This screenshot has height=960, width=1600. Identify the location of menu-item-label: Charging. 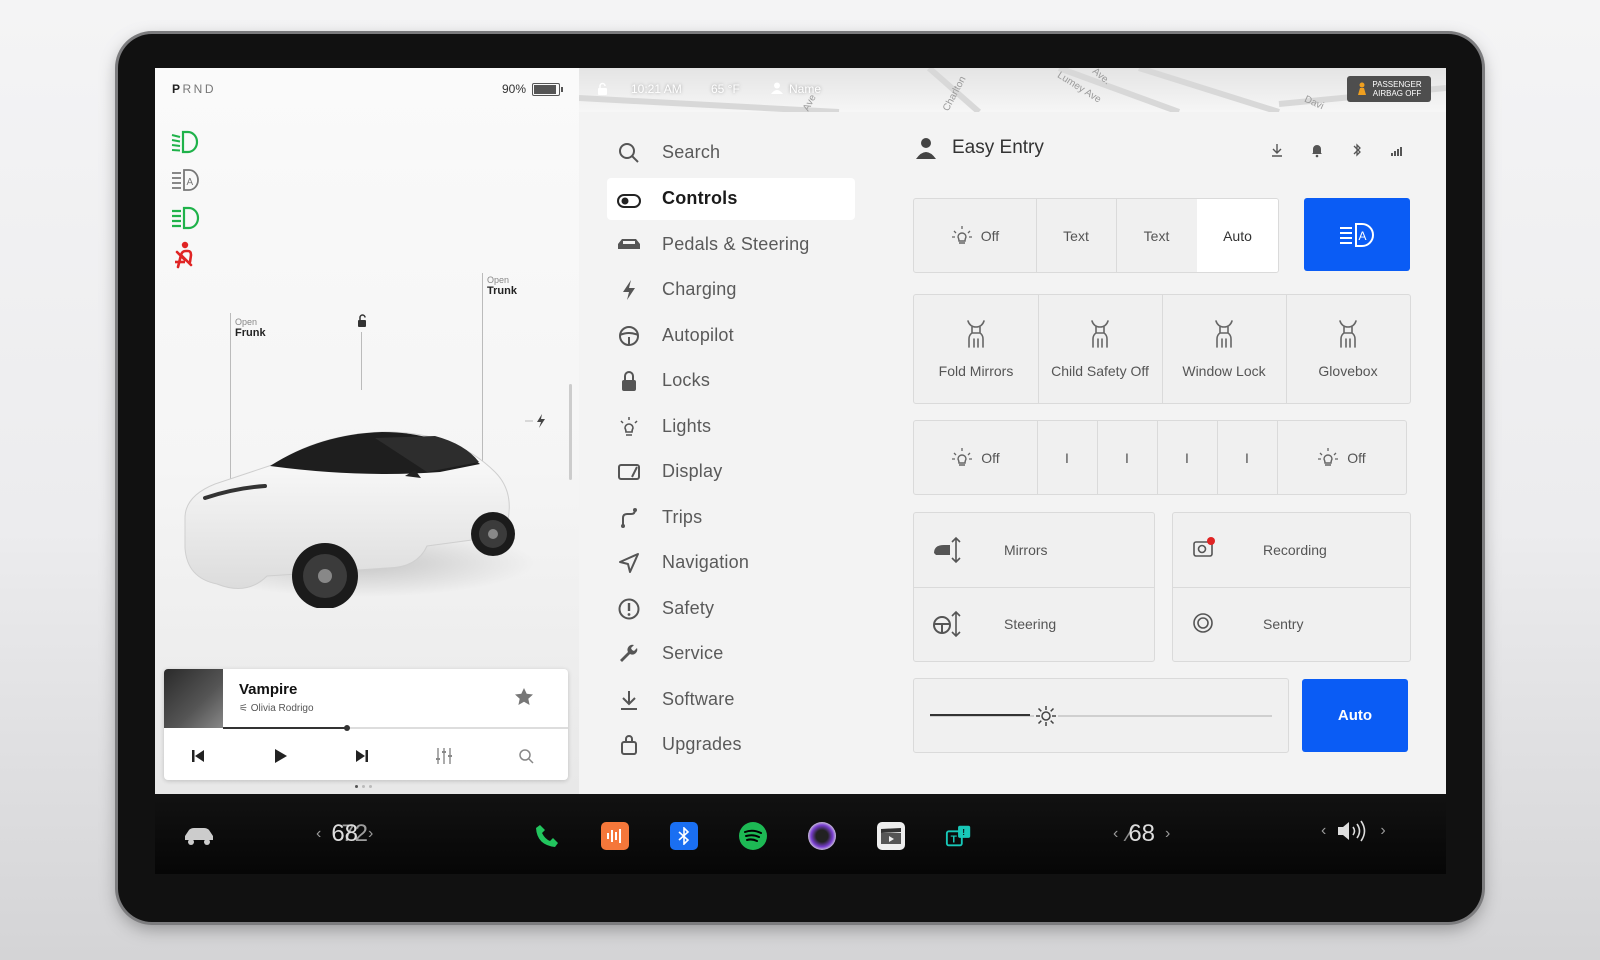
(699, 289).